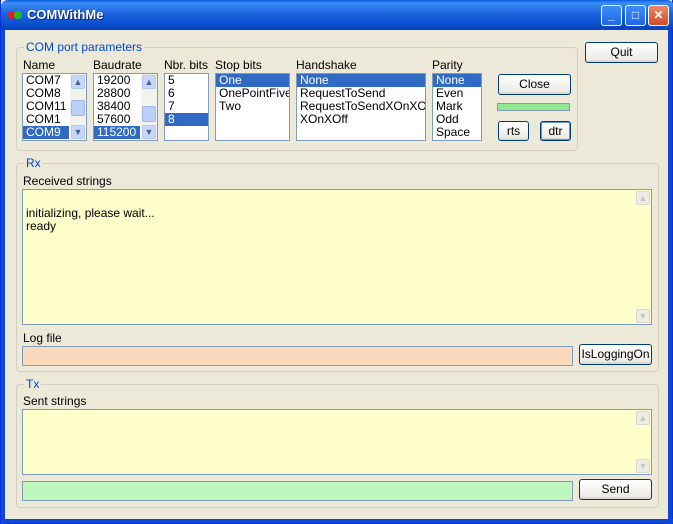 Image resolution: width=673 pixels, height=524 pixels. I want to click on nbr-bits-items: 5678, so click(186, 100).